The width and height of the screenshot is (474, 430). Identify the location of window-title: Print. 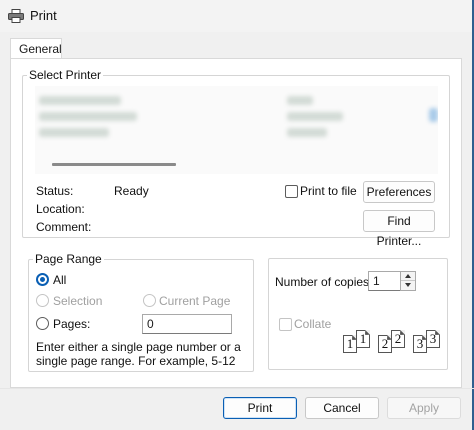
(43, 15).